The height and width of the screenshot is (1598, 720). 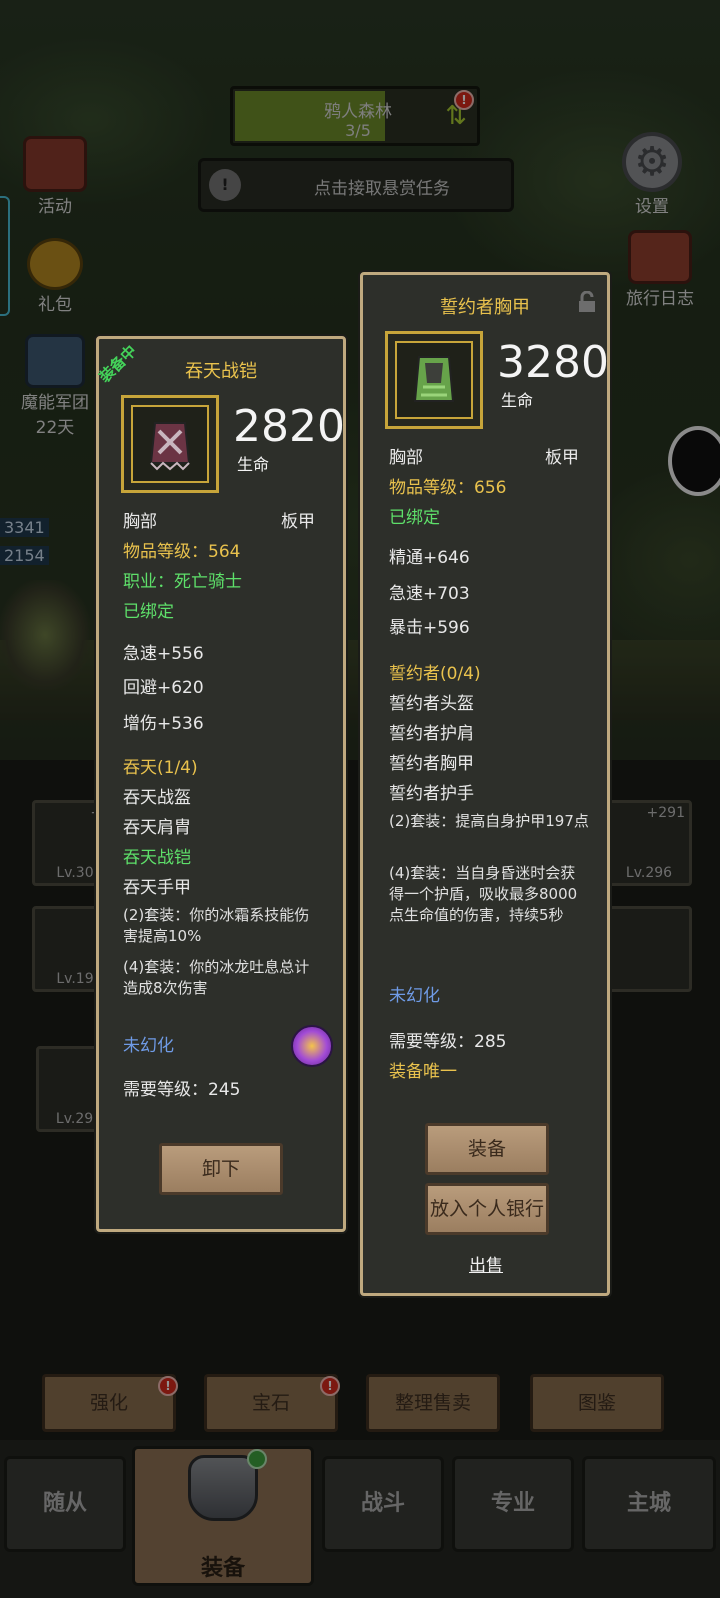 What do you see at coordinates (221, 371) in the screenshot?
I see `item-name: 吞天战铠` at bounding box center [221, 371].